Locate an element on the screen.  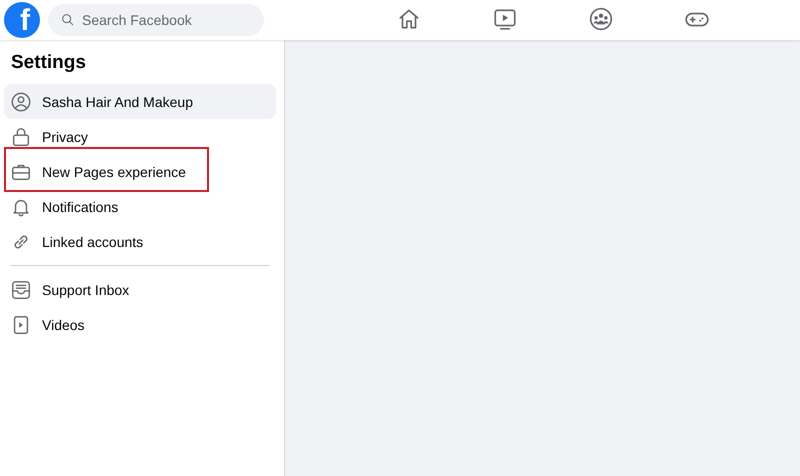
settings-menu-item: Notifications is located at coordinates (140, 206).